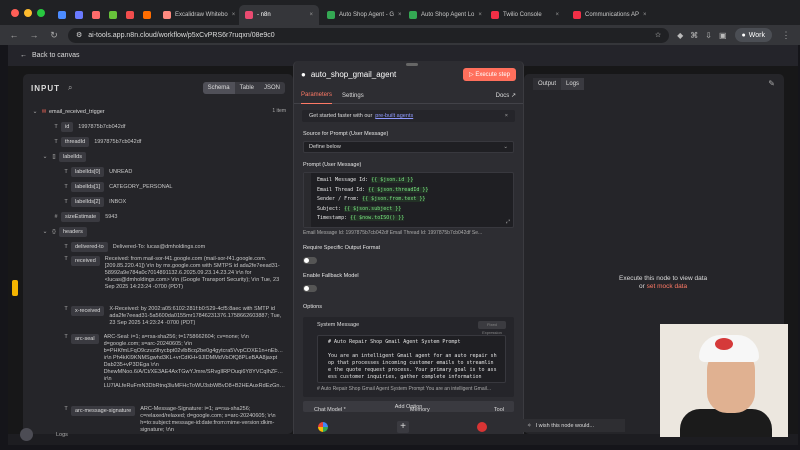 The width and height of the screenshot is (800, 450). What do you see at coordinates (312, 307) in the screenshot?
I see `options-label: Options` at bounding box center [312, 307].